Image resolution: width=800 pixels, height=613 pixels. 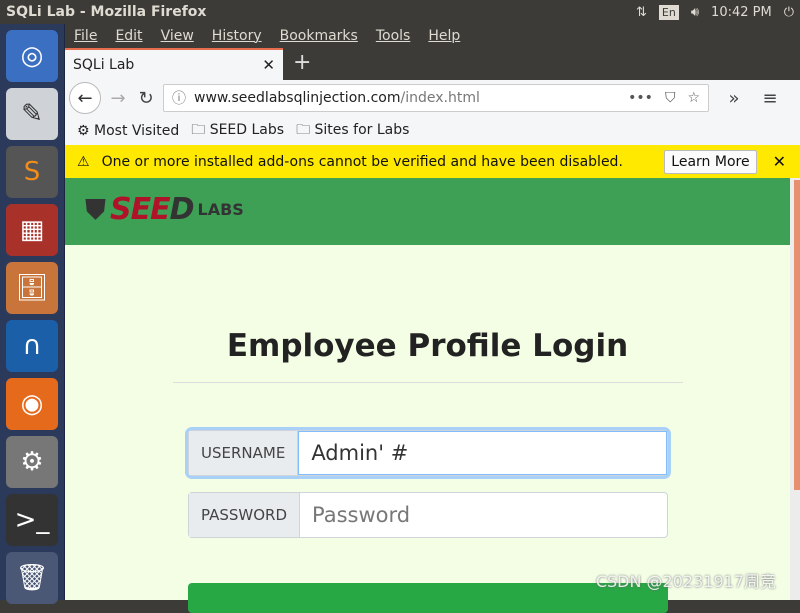 I want to click on window-title: SQLi Lab - Mozilla Firefox, so click(x=106, y=12).